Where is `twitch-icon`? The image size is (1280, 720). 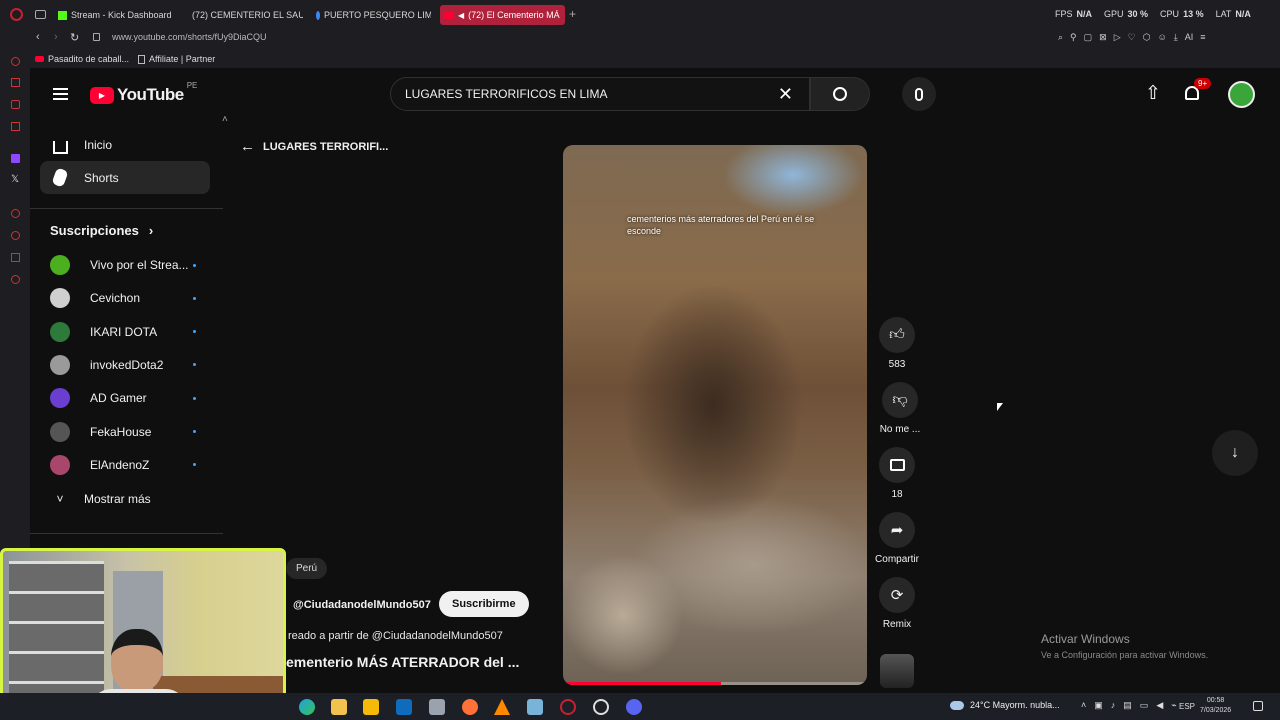
twitch-icon is located at coordinates (15, 158).